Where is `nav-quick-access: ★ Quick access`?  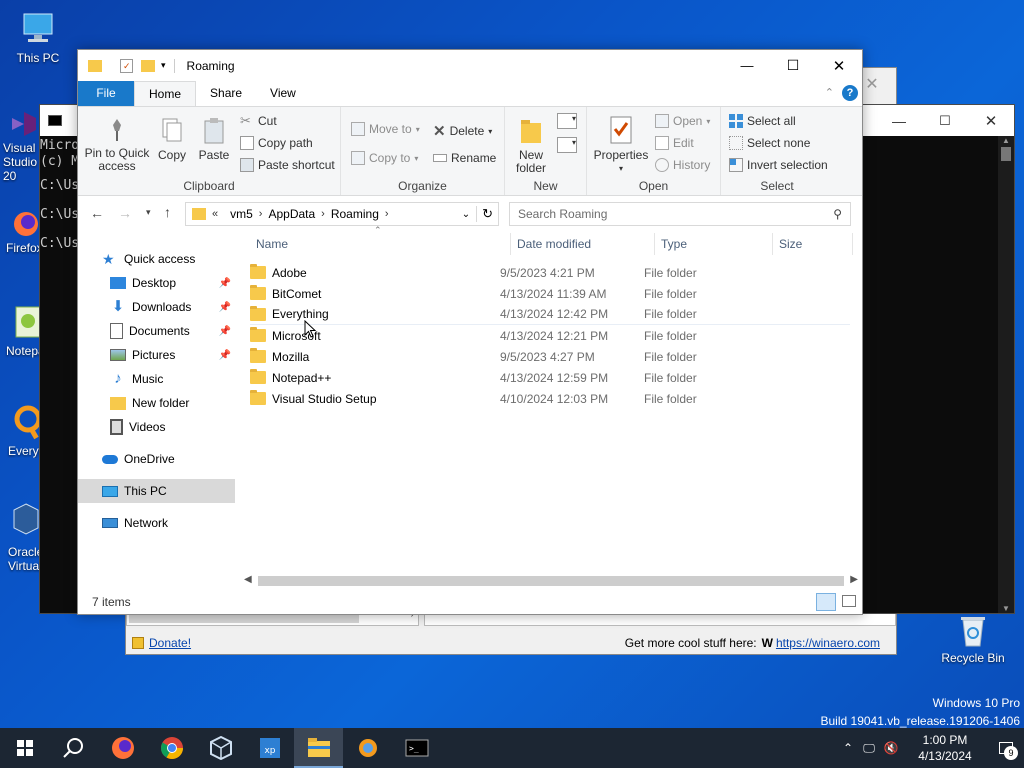
nav-quick-access: ★ Quick access is located at coordinates (156, 259).